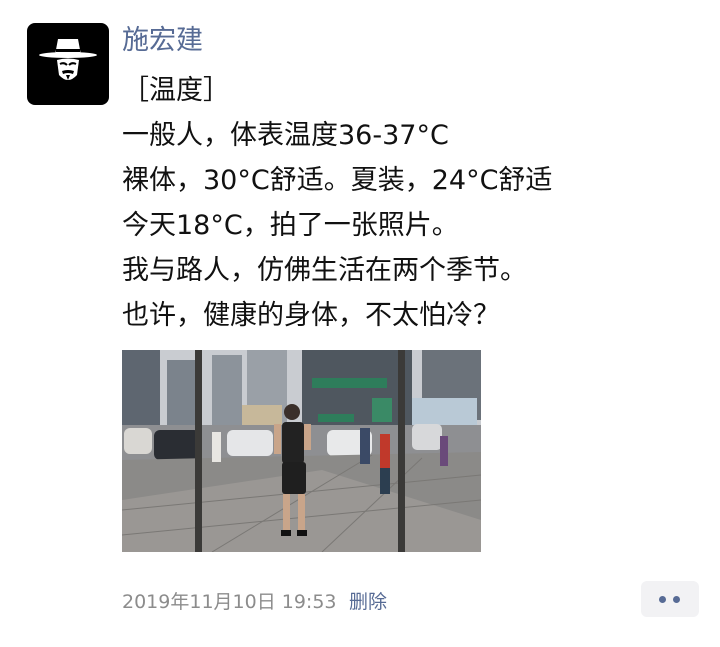  Describe the element at coordinates (311, 315) in the screenshot. I see `post-line: 也许，健康的身体，不太怕冷？` at that location.